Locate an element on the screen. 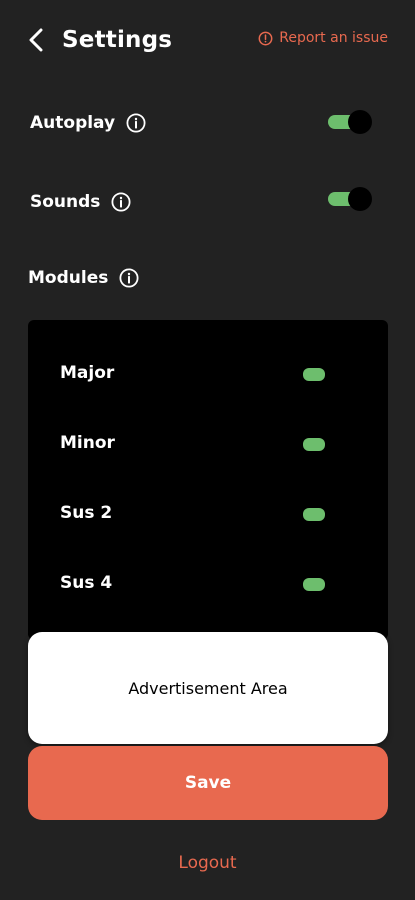 This screenshot has height=900, width=415. module-row-sus2: Sus 2 is located at coordinates (210, 513).